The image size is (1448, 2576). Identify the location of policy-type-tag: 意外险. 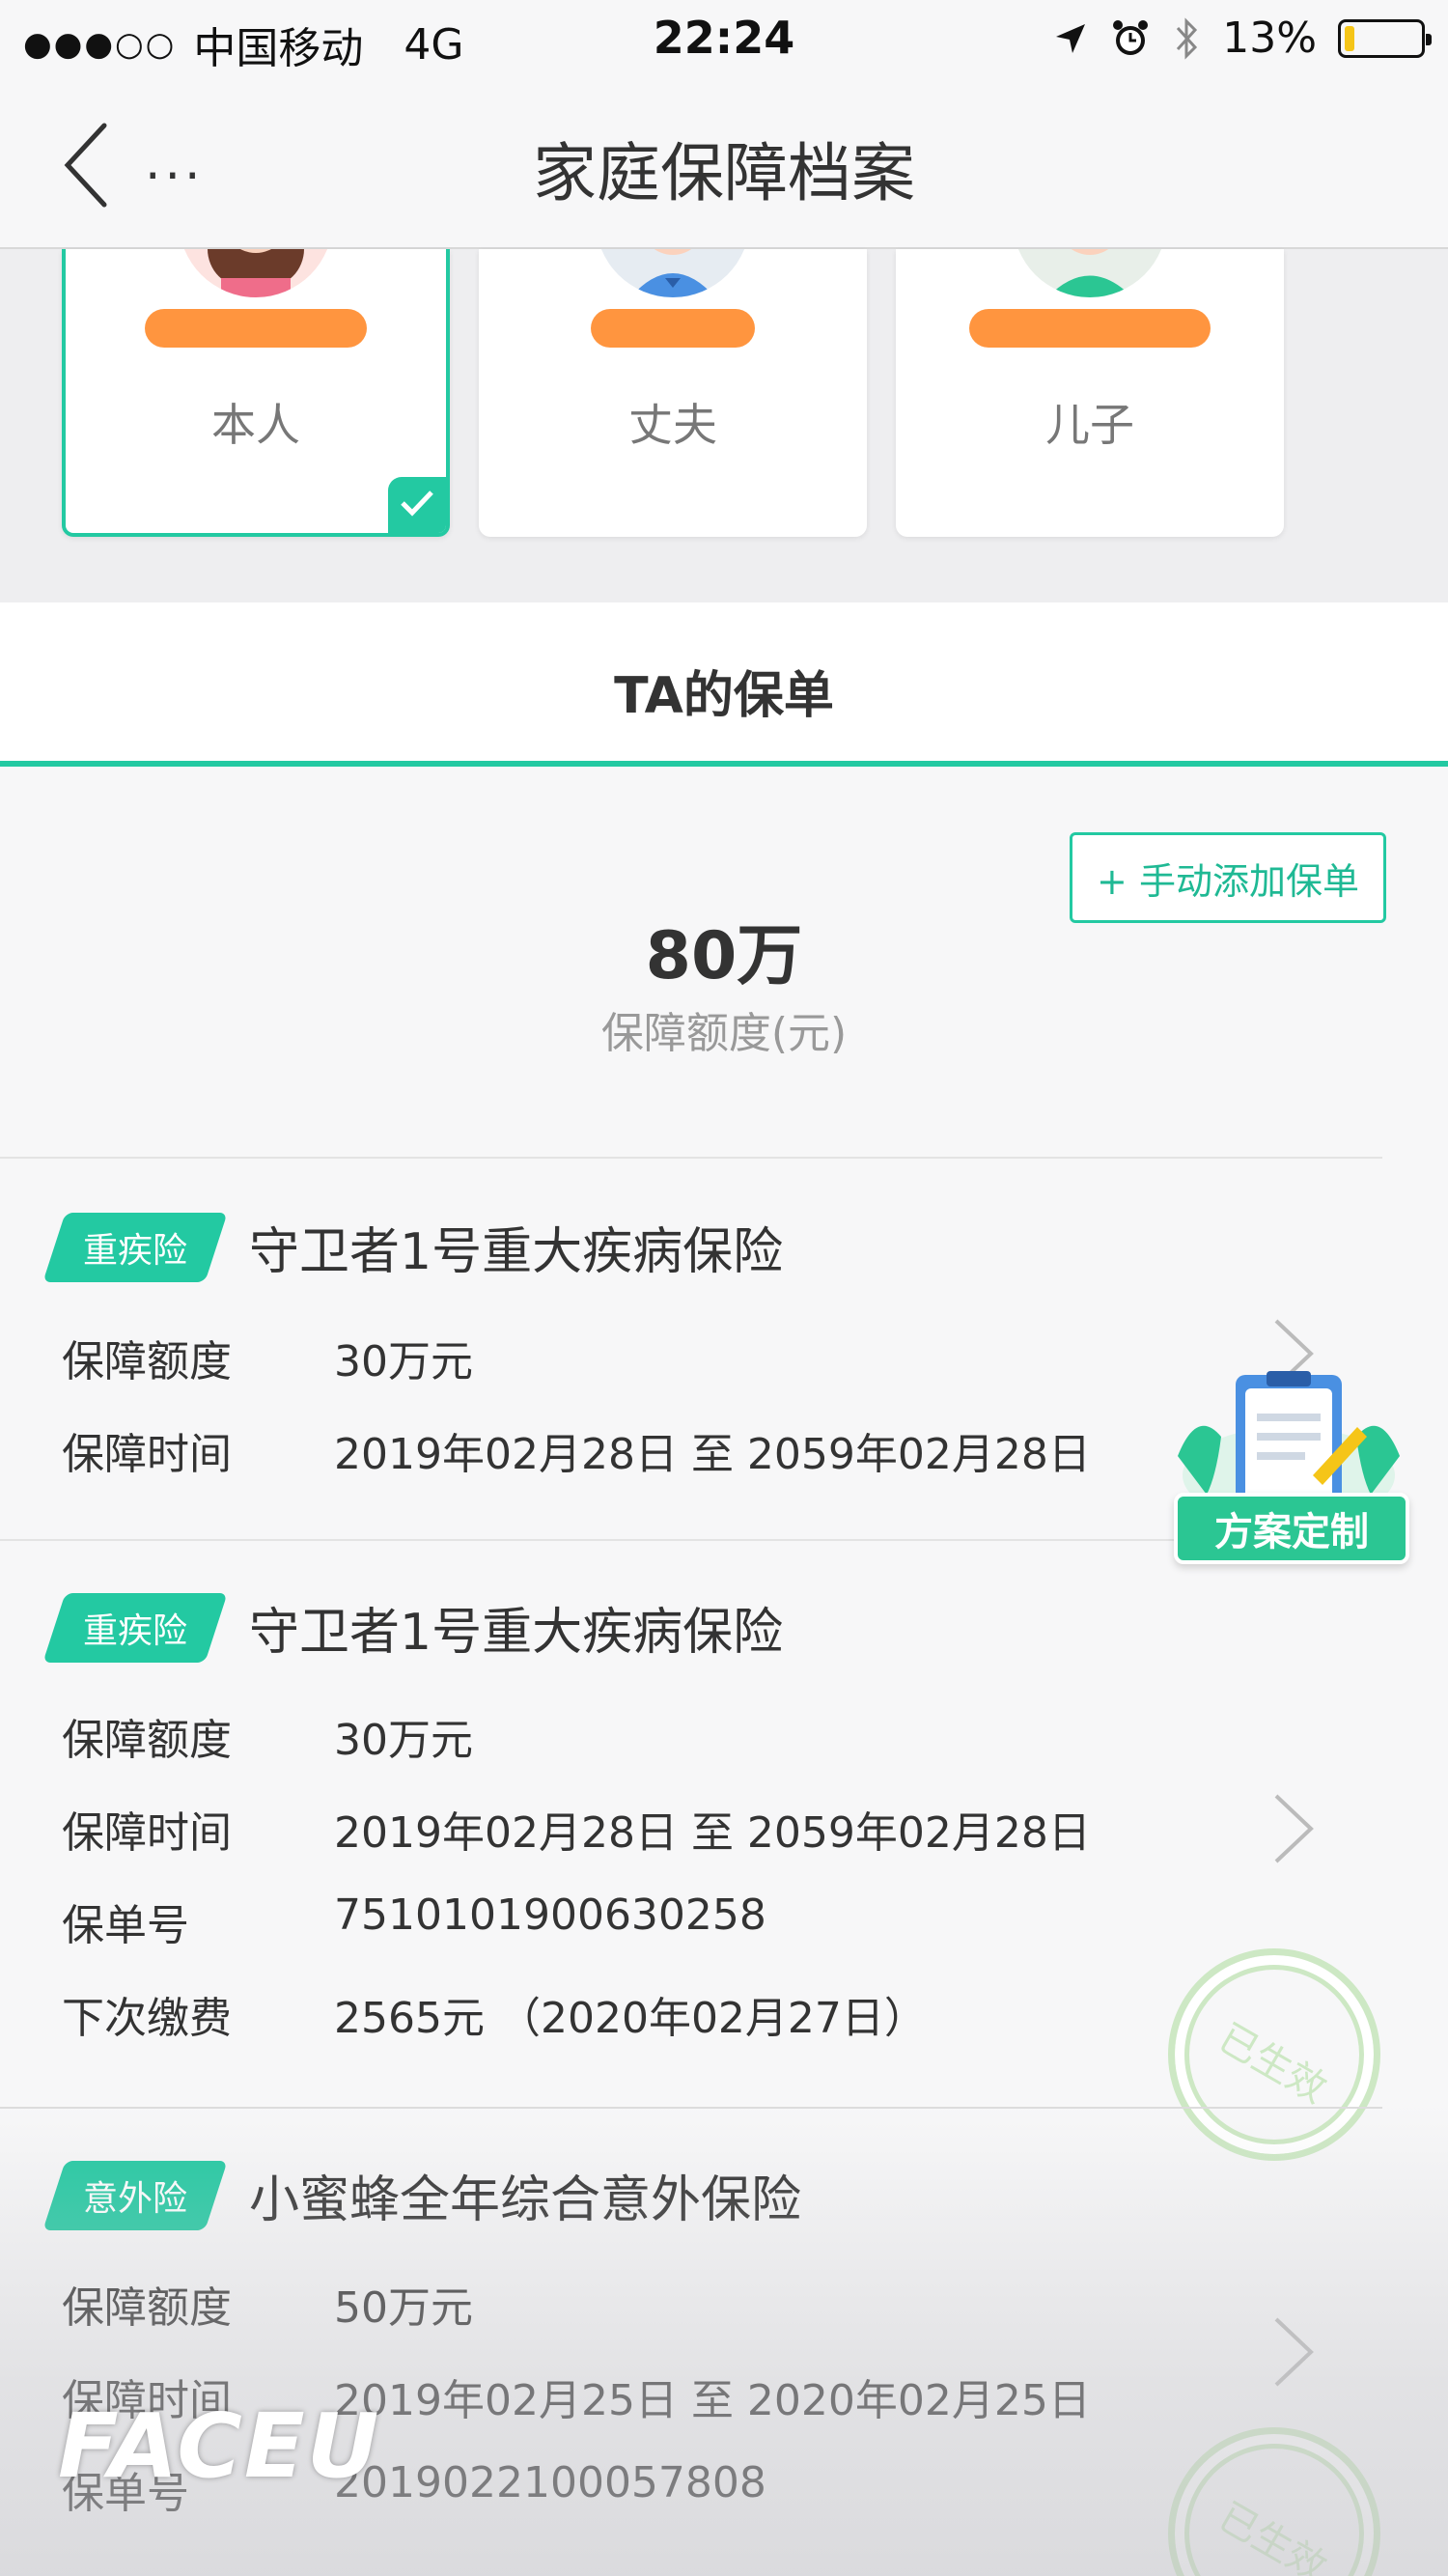
(135, 2195).